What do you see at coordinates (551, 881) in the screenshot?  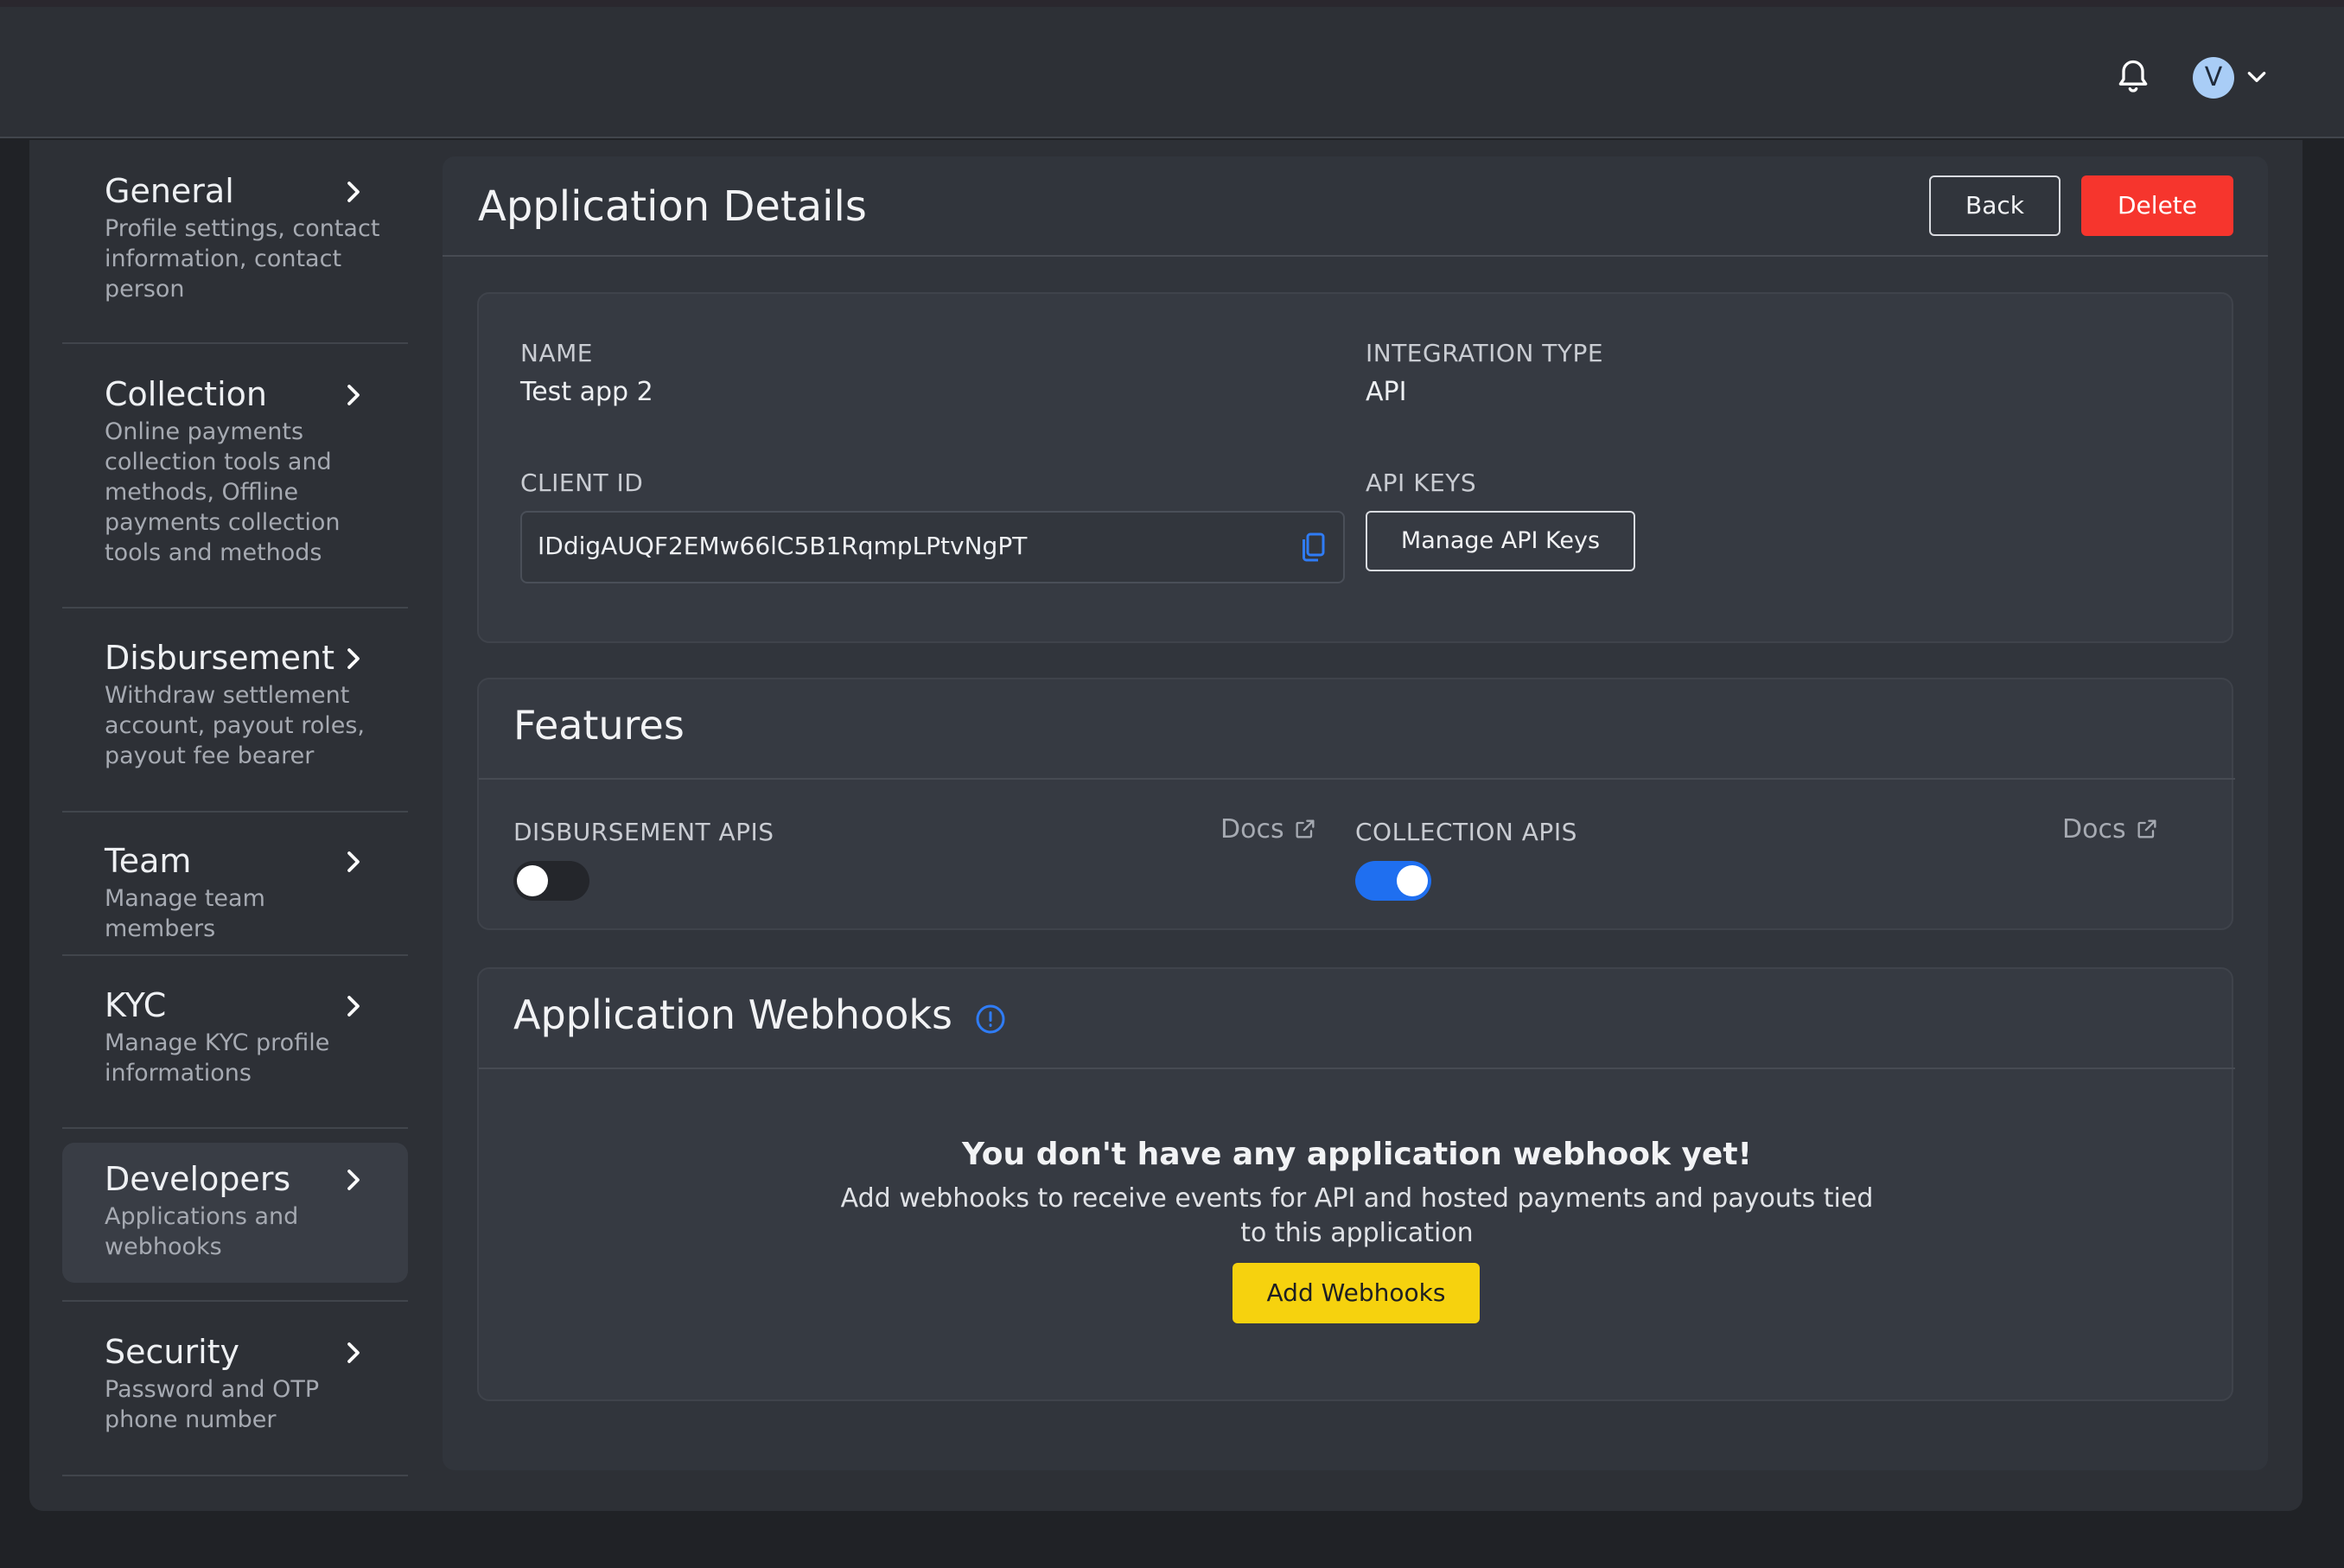 I see `disbursement-apis-toggle` at bounding box center [551, 881].